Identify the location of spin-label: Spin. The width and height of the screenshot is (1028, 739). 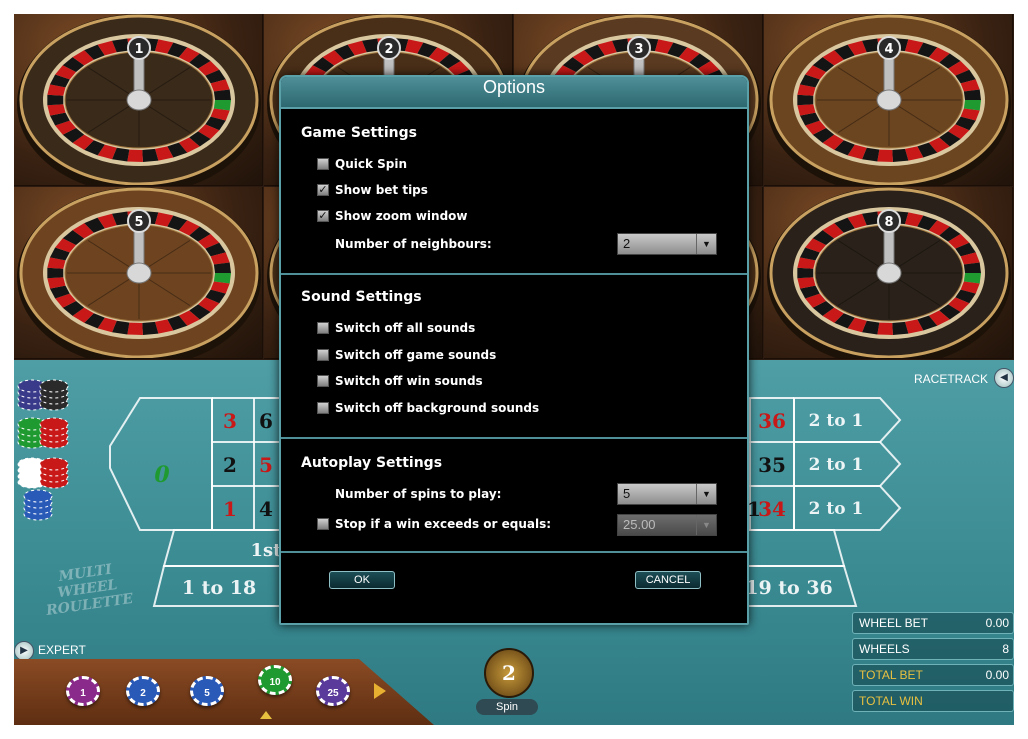
(507, 707).